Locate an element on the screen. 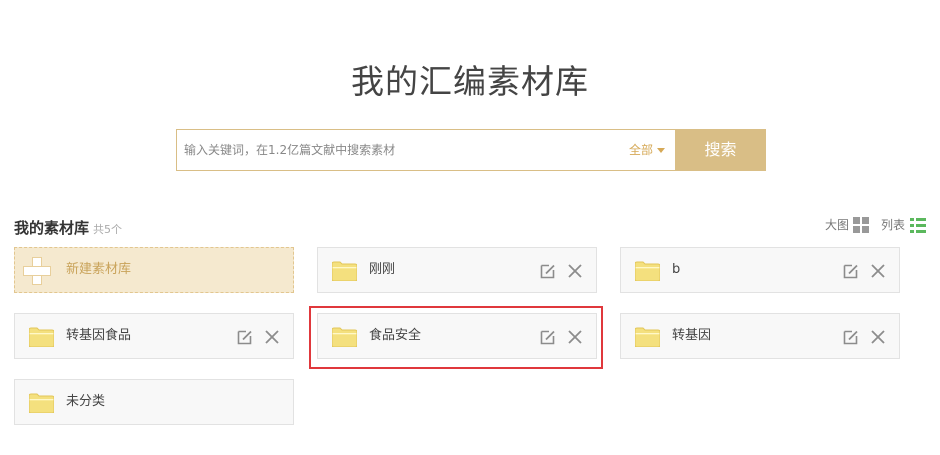 This screenshot has width=940, height=455. plus-icon is located at coordinates (37, 271).